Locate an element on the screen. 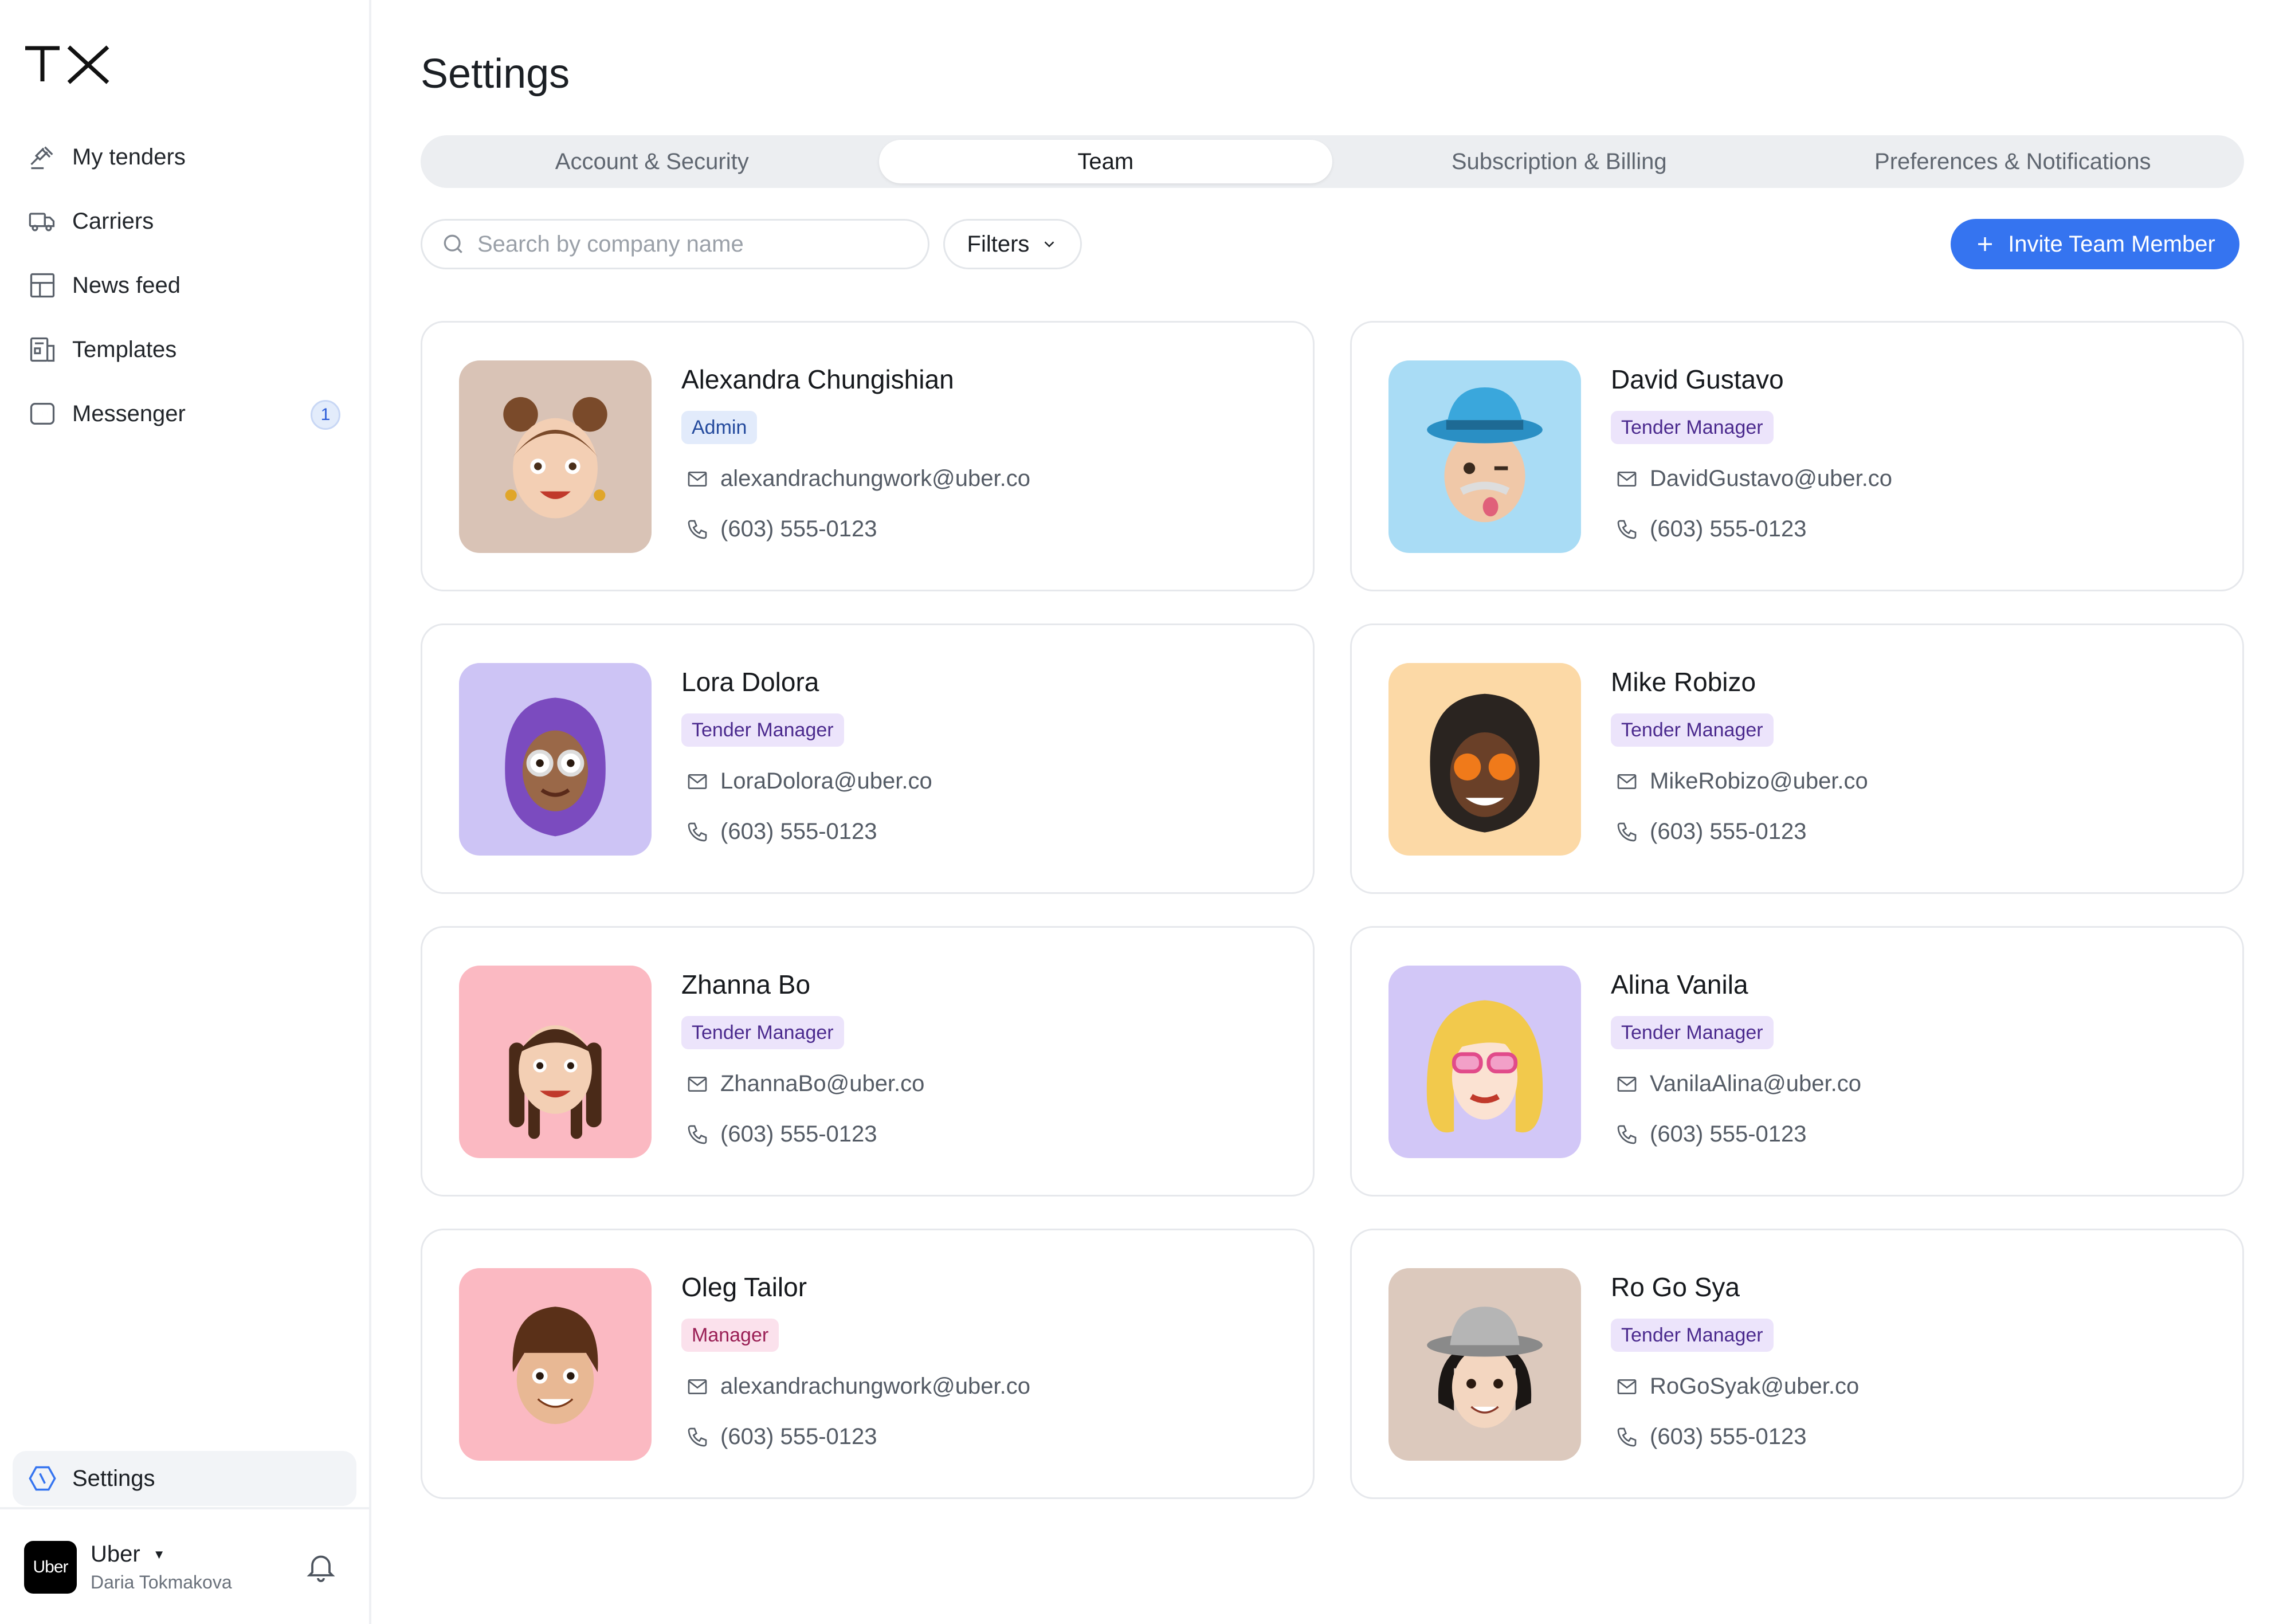 The image size is (2283, 1624). email-text: VanilaAlina@uber.co is located at coordinates (1755, 1083).